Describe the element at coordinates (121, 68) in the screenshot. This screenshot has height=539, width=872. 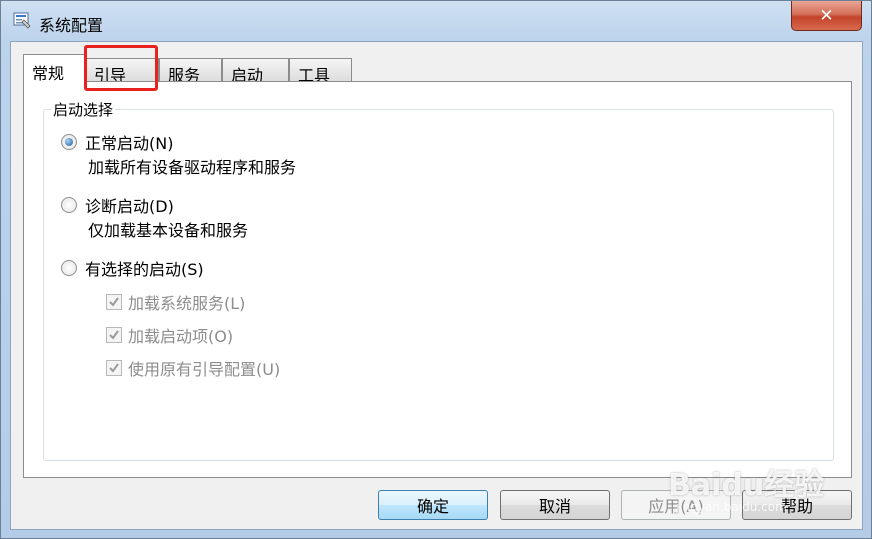
I see `red-highlight-box` at that location.